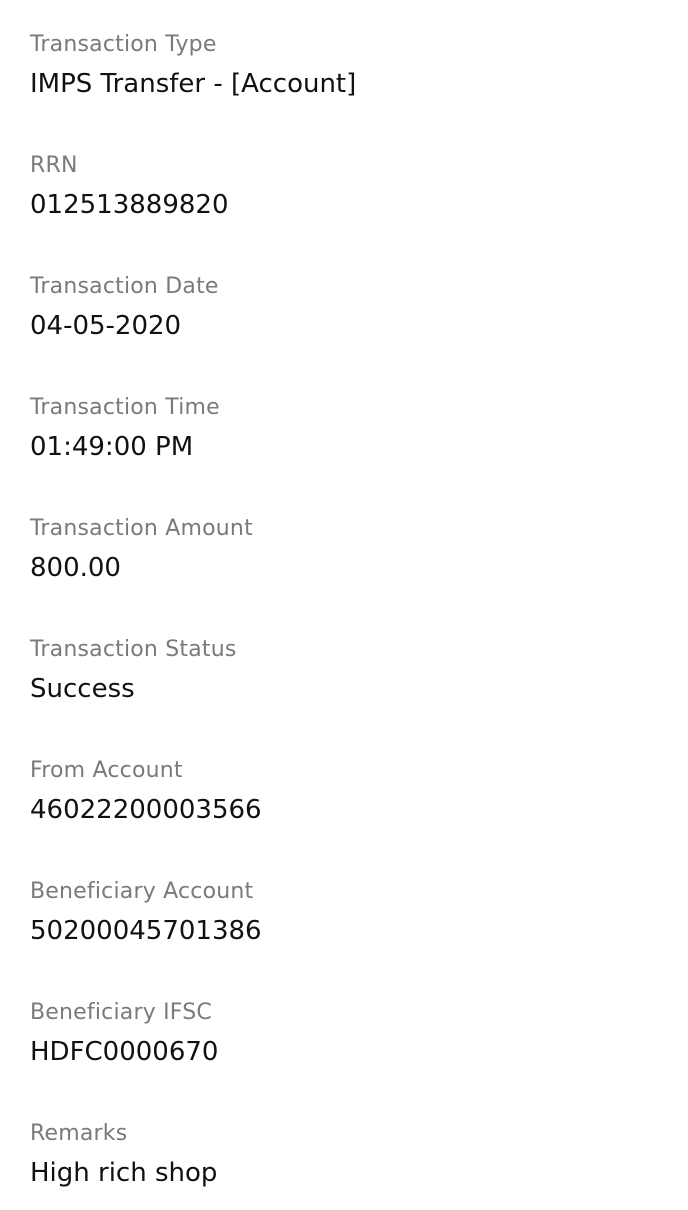  What do you see at coordinates (349, 186) in the screenshot?
I see `field-rrn: RRN 012513889820` at bounding box center [349, 186].